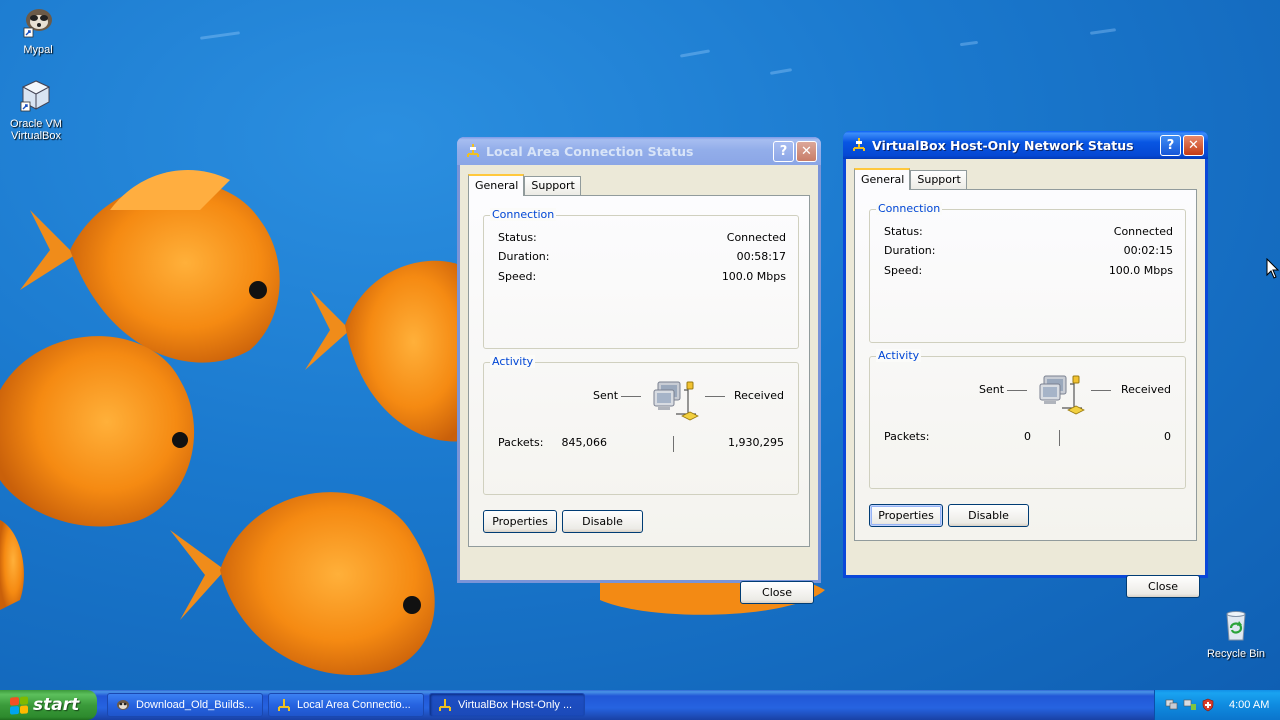 This screenshot has width=1280, height=720. What do you see at coordinates (37, 23) in the screenshot?
I see `mypal-raccoon-icon` at bounding box center [37, 23].